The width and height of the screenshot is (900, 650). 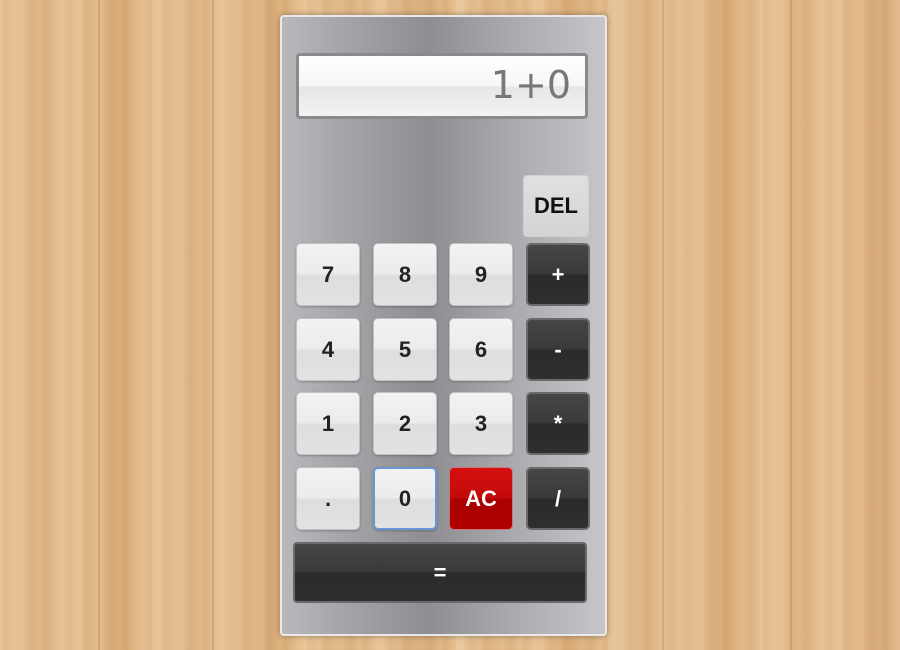 I want to click on digit-6-button: 6, so click(x=481, y=349).